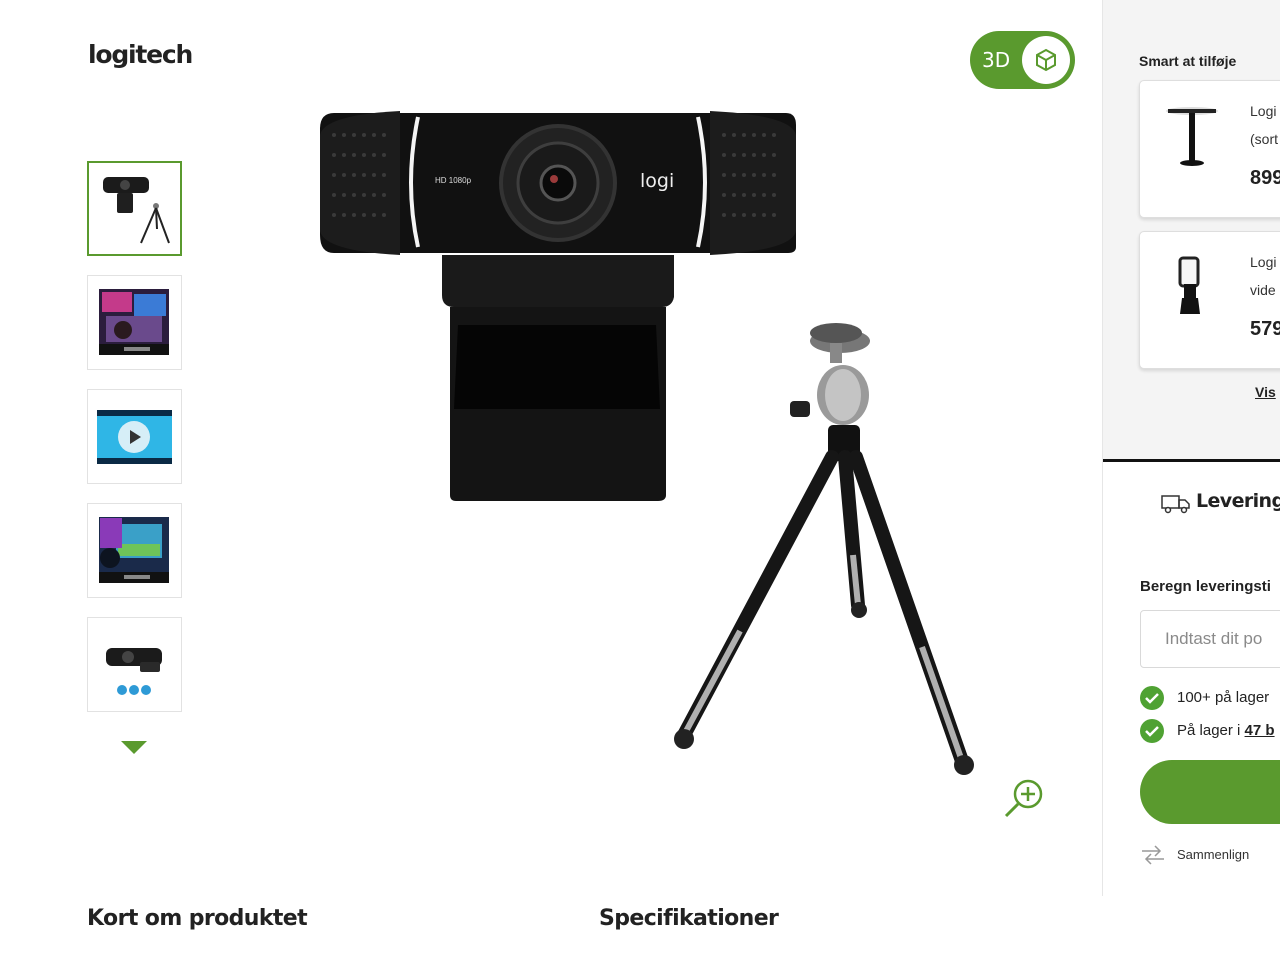  Describe the element at coordinates (1189, 285) in the screenshot. I see `light-icon` at that location.